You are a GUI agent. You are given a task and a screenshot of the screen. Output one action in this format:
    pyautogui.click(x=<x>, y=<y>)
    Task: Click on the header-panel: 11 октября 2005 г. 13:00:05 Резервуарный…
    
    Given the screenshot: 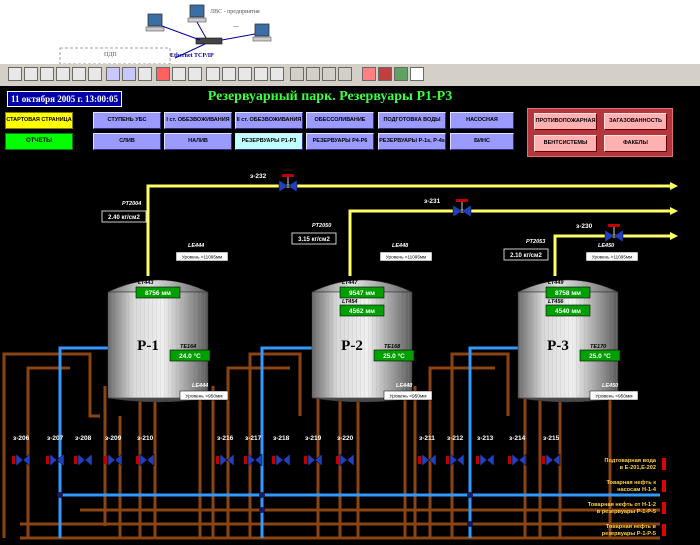 What is the action you would take?
    pyautogui.click(x=350, y=121)
    